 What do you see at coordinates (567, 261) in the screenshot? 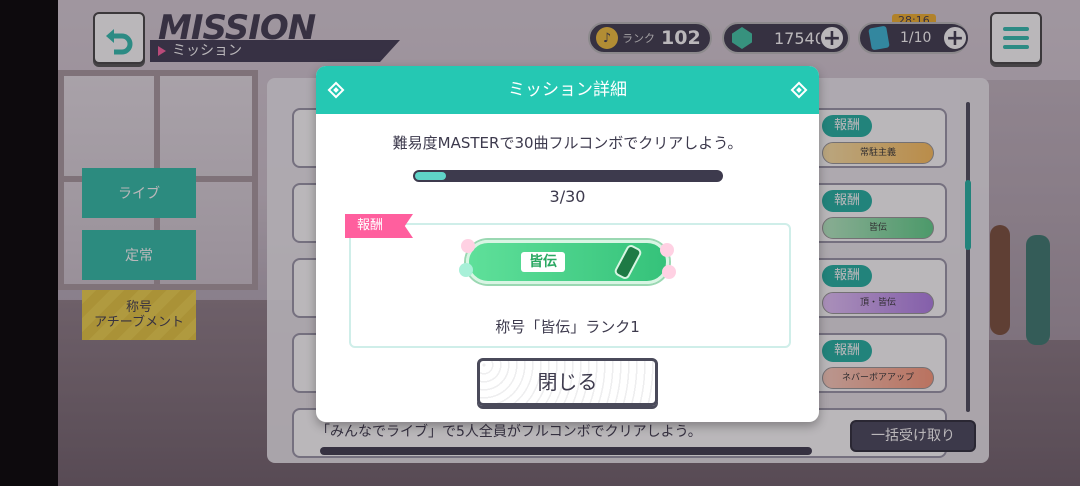
I see `title-plate-image: 皆伝` at bounding box center [567, 261].